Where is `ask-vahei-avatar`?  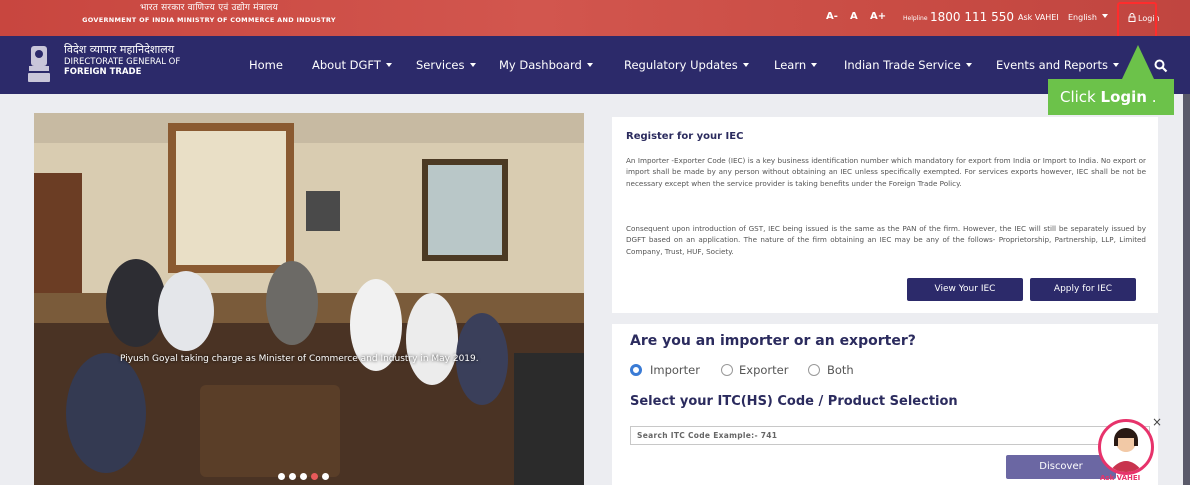
ask-vahei-avatar is located at coordinates (1126, 447).